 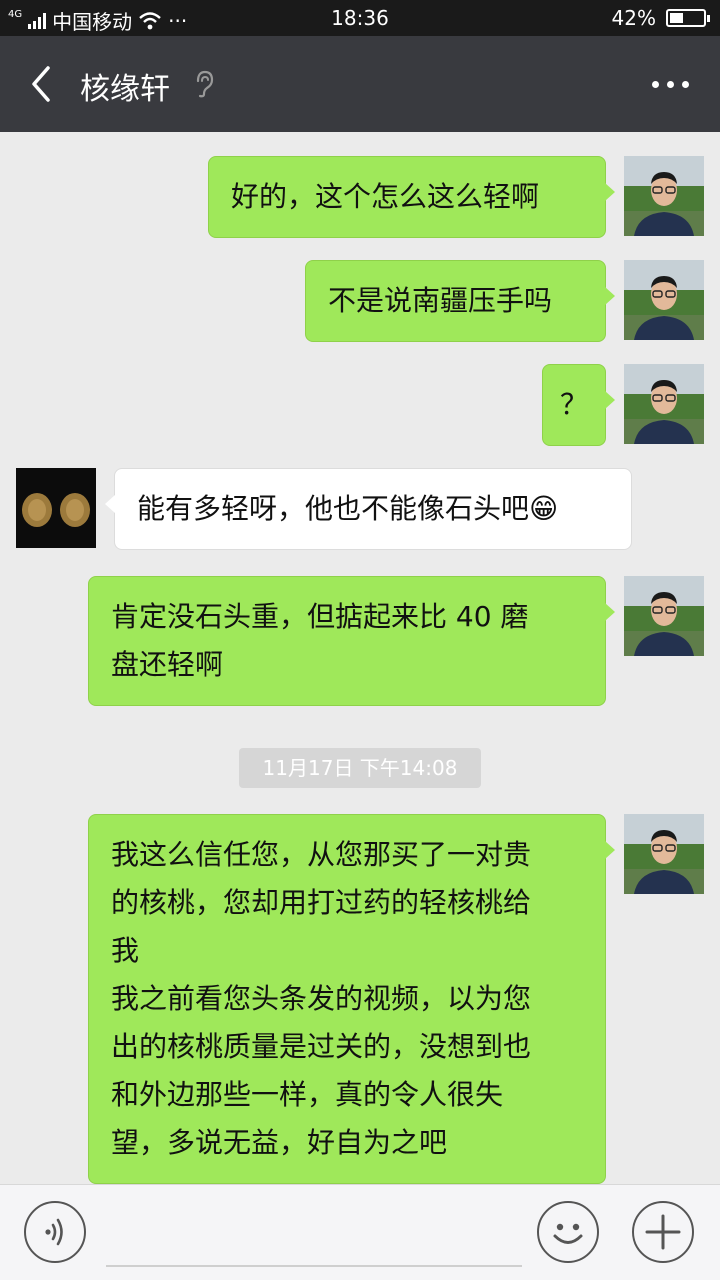 I want to click on message-bubble: 不是说南疆压手吗, so click(x=460, y=301).